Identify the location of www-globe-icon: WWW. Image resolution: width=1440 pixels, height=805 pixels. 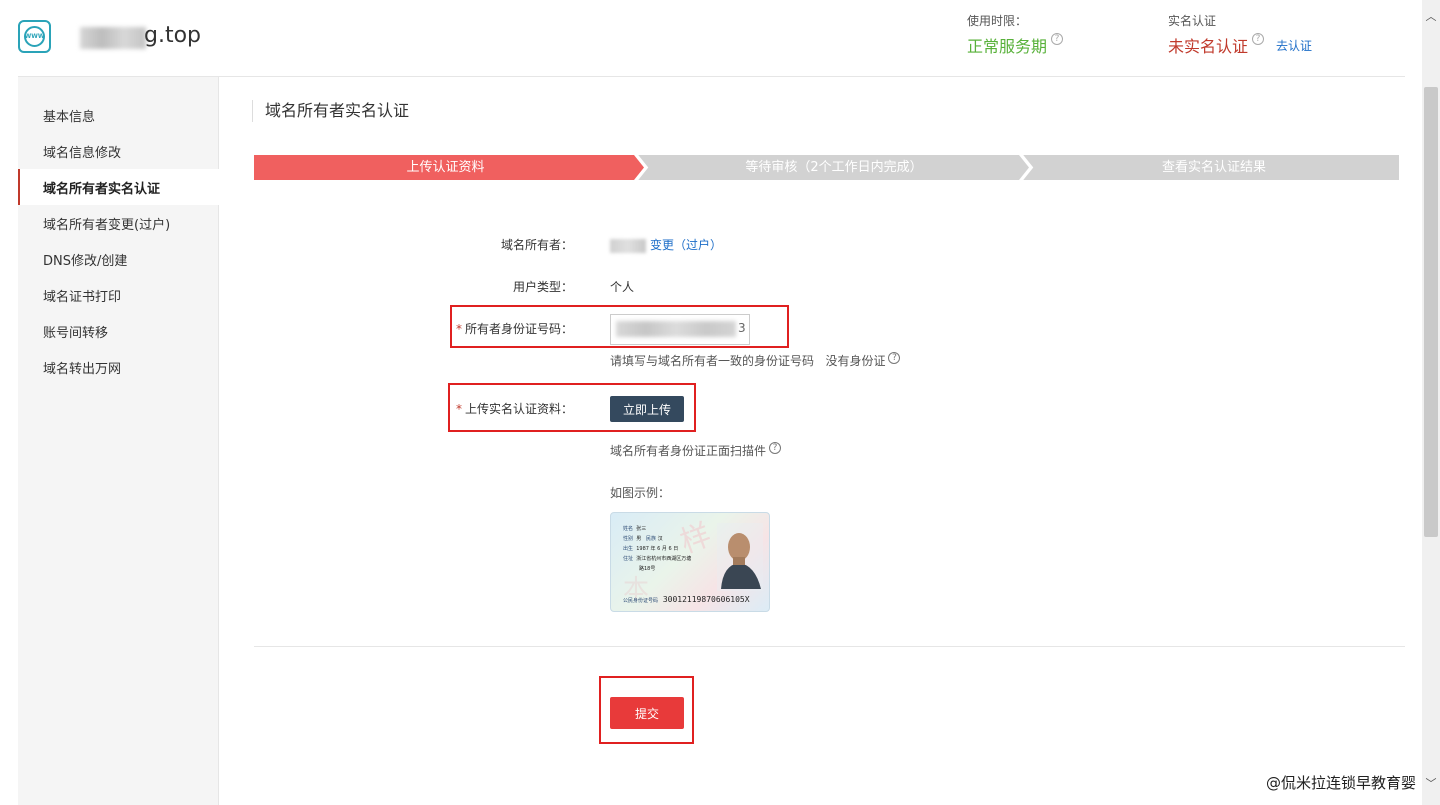
(34, 36).